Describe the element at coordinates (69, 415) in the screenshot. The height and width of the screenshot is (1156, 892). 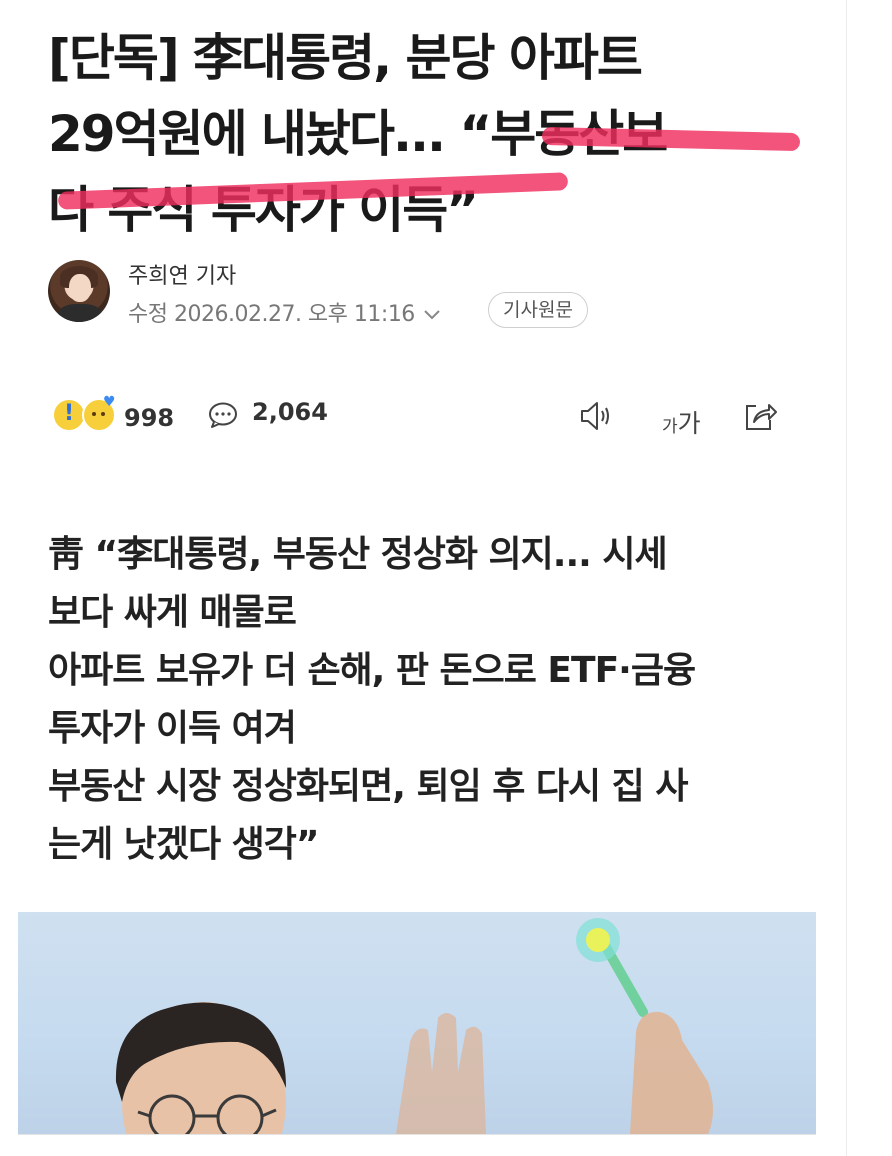
I see `surprised-emoji-icon` at that location.